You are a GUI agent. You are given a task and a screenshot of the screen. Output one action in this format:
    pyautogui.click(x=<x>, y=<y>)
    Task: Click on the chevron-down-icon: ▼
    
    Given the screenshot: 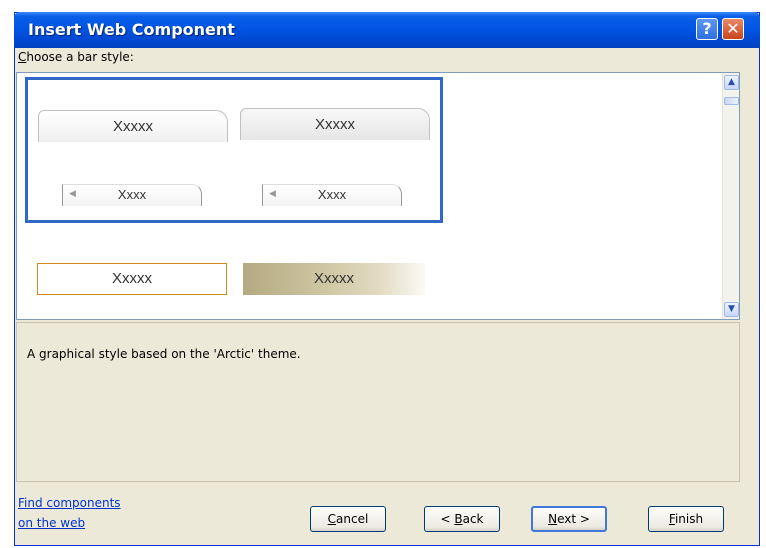 What is the action you would take?
    pyautogui.click(x=731, y=309)
    